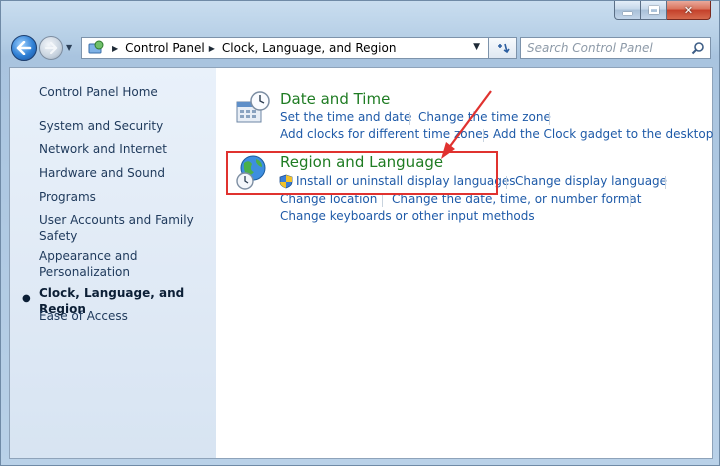 The image size is (720, 466). What do you see at coordinates (476, 47) in the screenshot?
I see `address-dropdown-icon: ▼` at bounding box center [476, 47].